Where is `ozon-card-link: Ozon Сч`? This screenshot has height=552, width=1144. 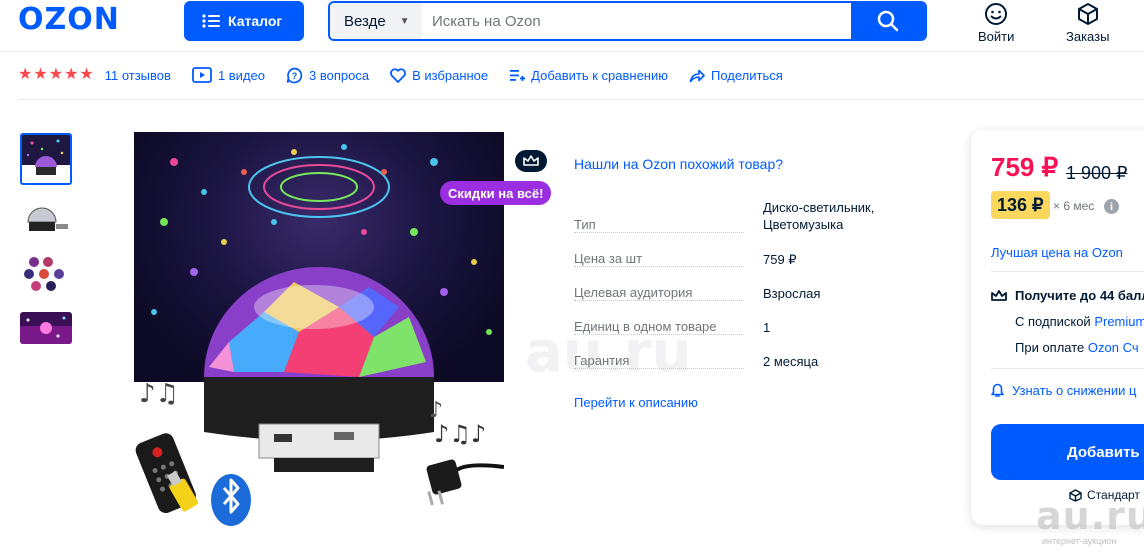
ozon-card-link: Ozon Сч is located at coordinates (1113, 347).